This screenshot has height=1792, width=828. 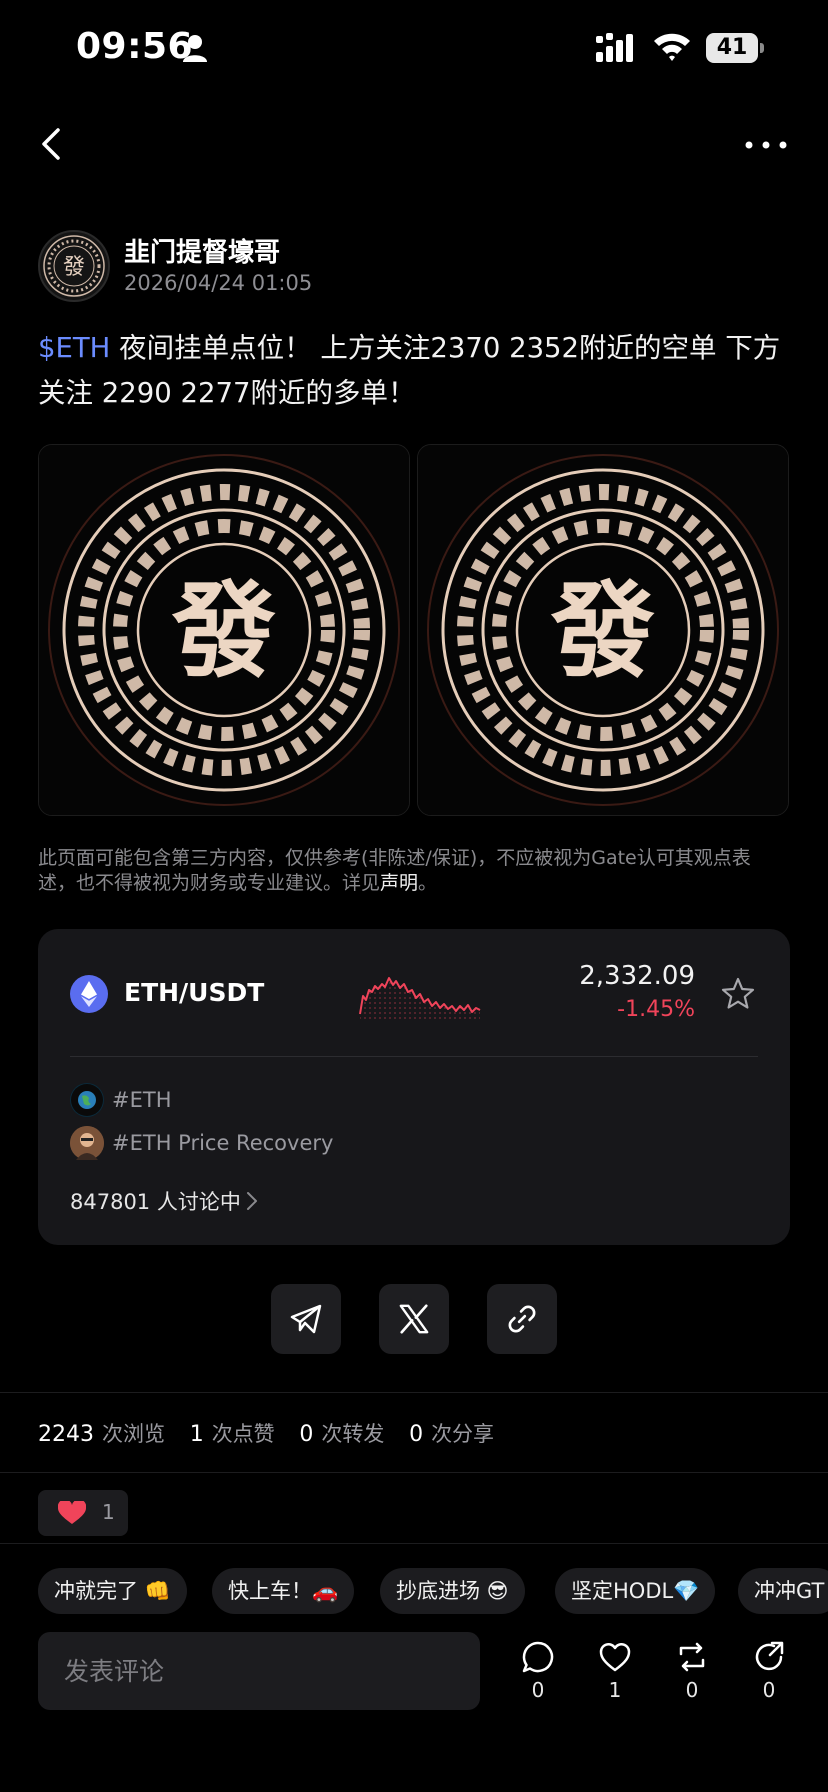 I want to click on author-name: 韭门提督壕哥, so click(x=202, y=250).